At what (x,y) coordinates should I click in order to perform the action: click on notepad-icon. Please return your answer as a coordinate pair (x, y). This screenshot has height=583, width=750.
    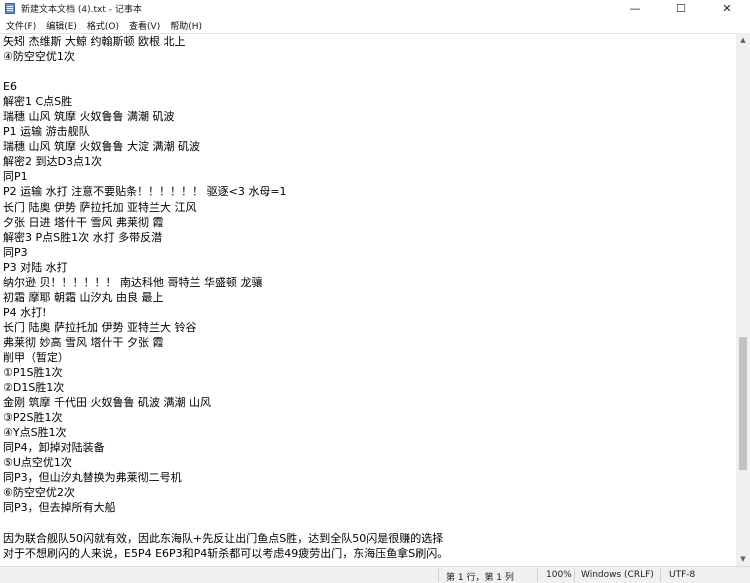
    Looking at the image, I should click on (10, 8).